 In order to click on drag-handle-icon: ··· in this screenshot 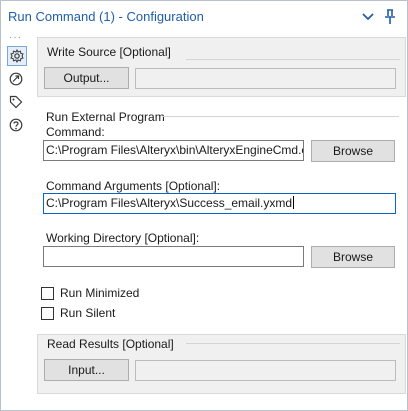, I will do `click(15, 37)`.